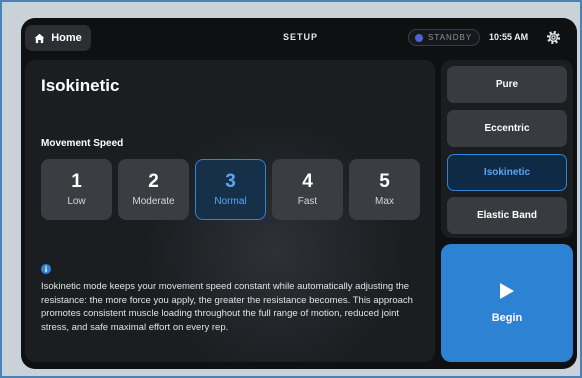 The image size is (582, 378). I want to click on speed-button-4: 4 Fast, so click(307, 189).